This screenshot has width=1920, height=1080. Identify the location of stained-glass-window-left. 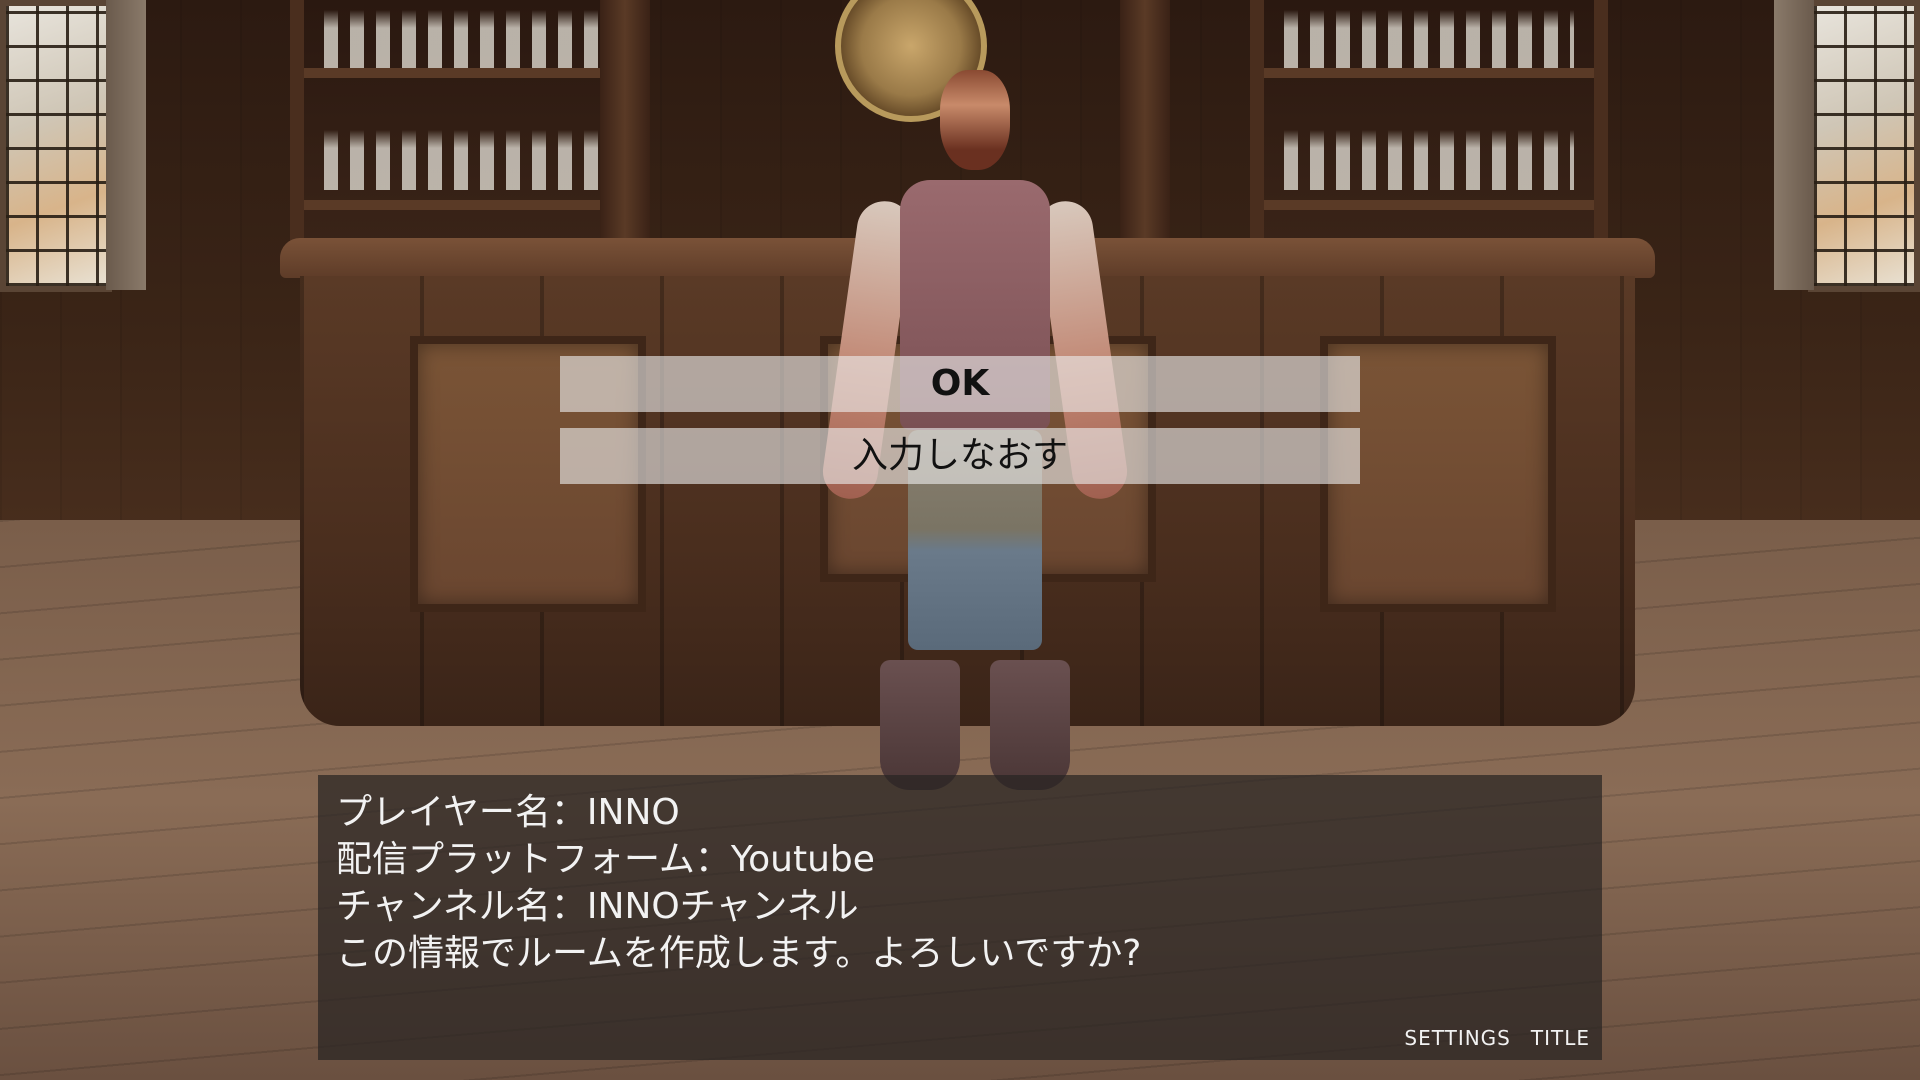
(56, 146).